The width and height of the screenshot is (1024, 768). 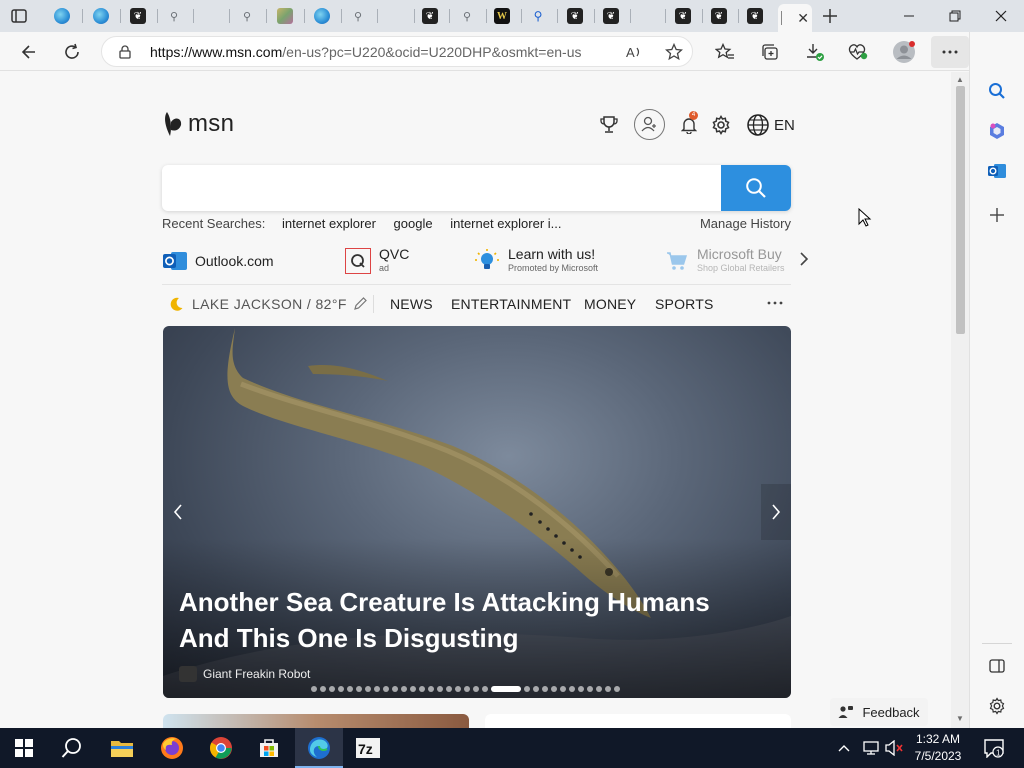 I want to click on new-tab-icon, so click(x=830, y=16).